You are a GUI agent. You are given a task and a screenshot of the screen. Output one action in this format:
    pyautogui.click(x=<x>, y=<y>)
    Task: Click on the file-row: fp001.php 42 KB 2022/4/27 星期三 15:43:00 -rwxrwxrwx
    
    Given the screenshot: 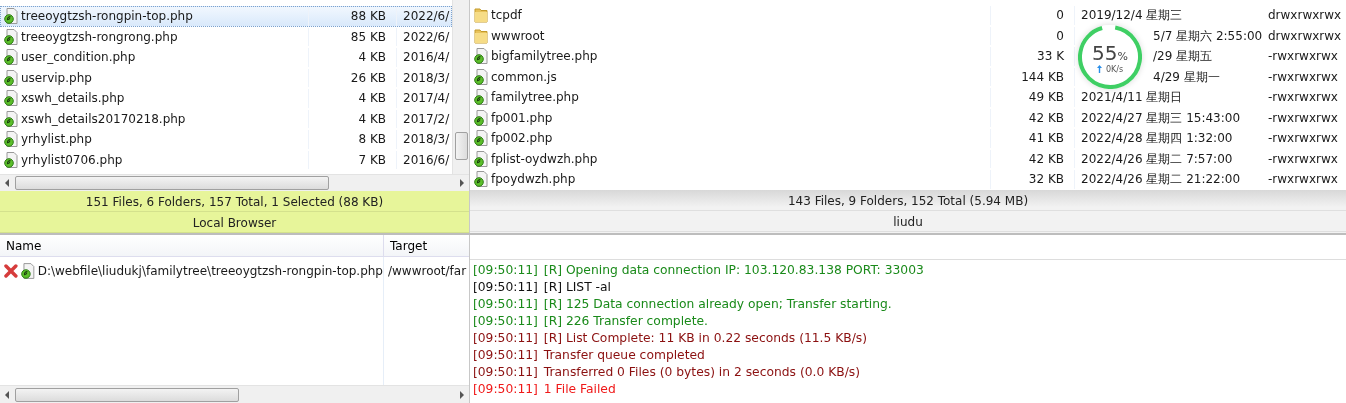 What is the action you would take?
    pyautogui.click(x=908, y=117)
    